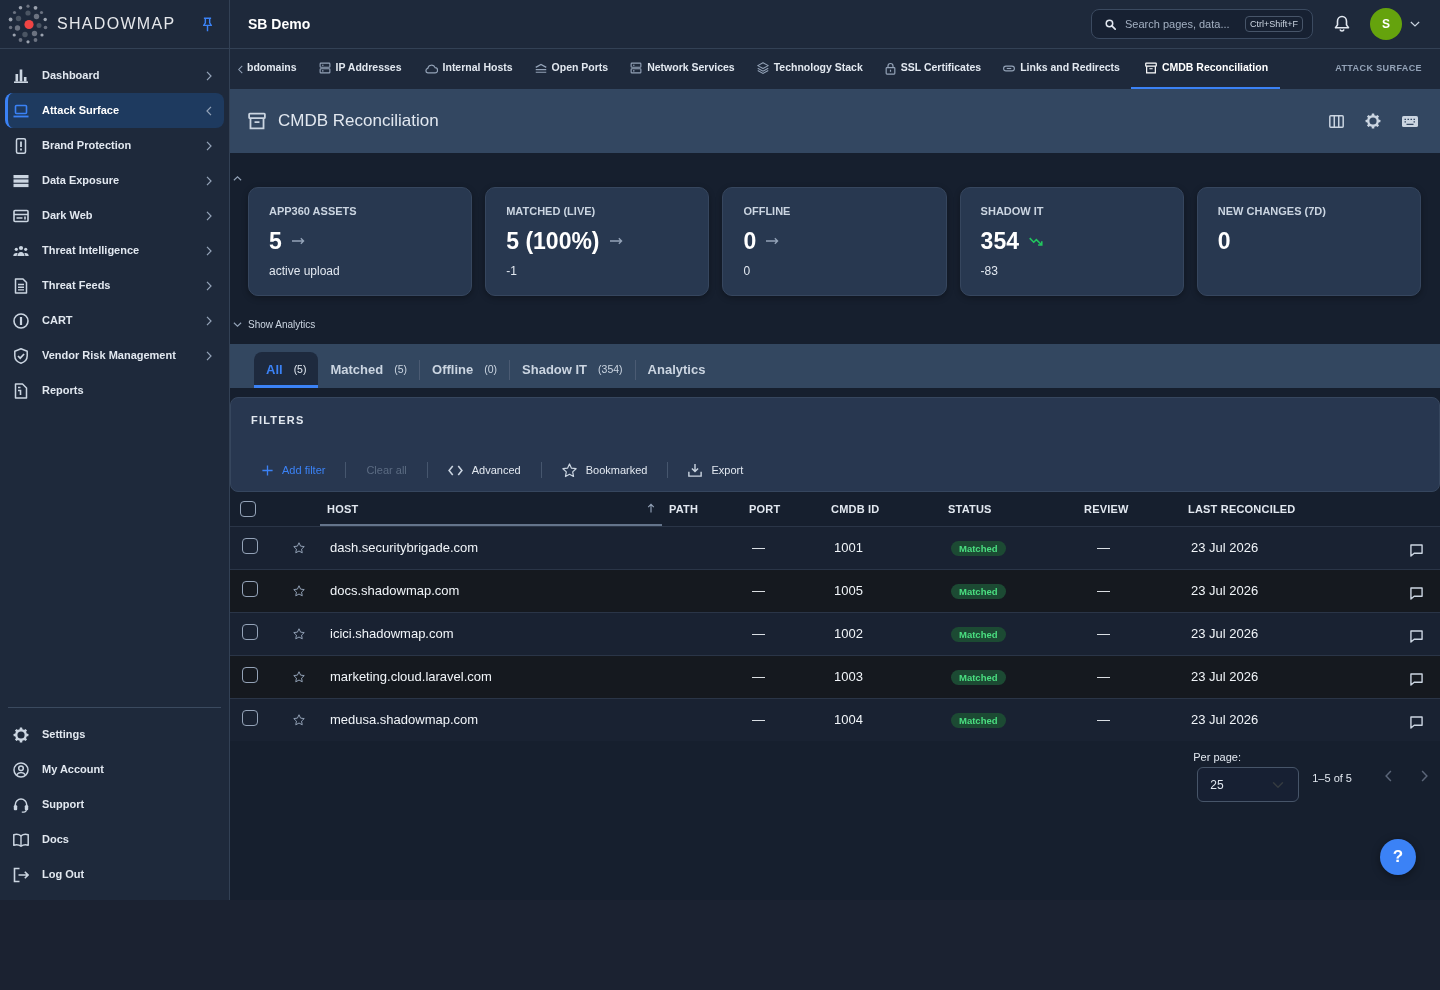 The width and height of the screenshot is (1440, 990). Describe the element at coordinates (286, 370) in the screenshot. I see `tab: All (5)` at that location.